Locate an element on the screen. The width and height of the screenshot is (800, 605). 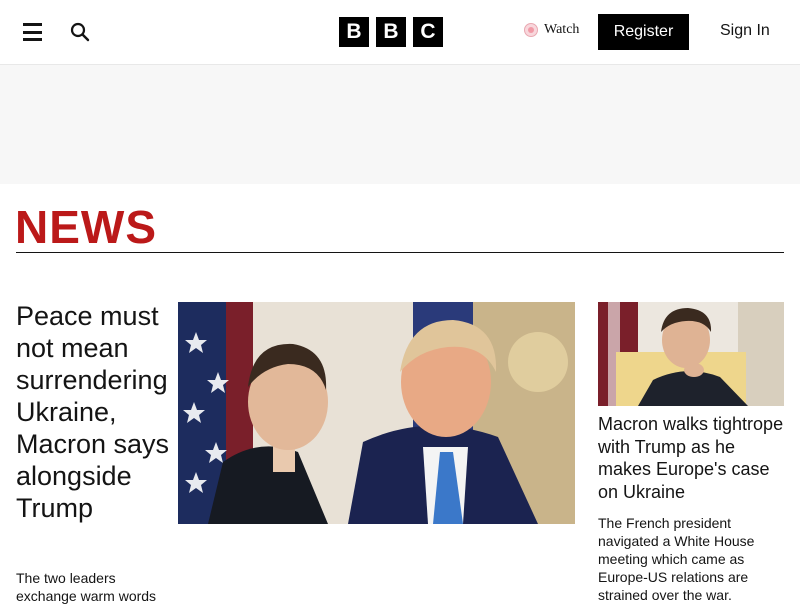
search-icon is located at coordinates (80, 32).